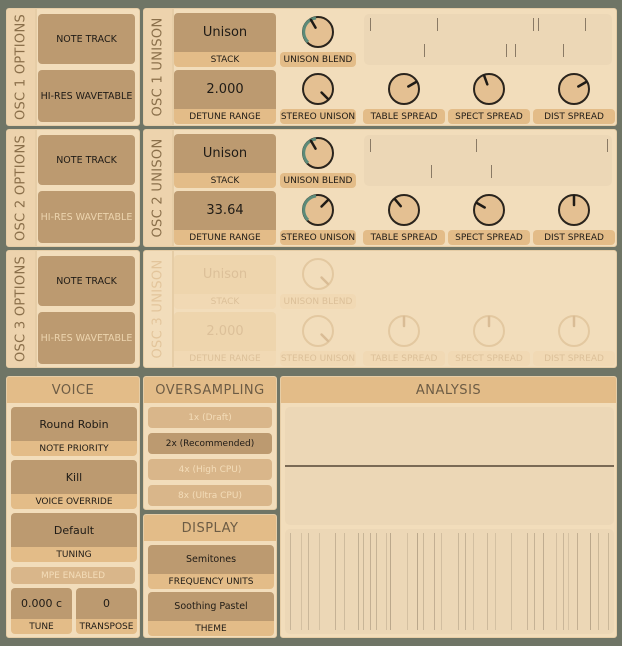 The height and width of the screenshot is (646, 622). I want to click on oscilloscope-display, so click(449, 466).